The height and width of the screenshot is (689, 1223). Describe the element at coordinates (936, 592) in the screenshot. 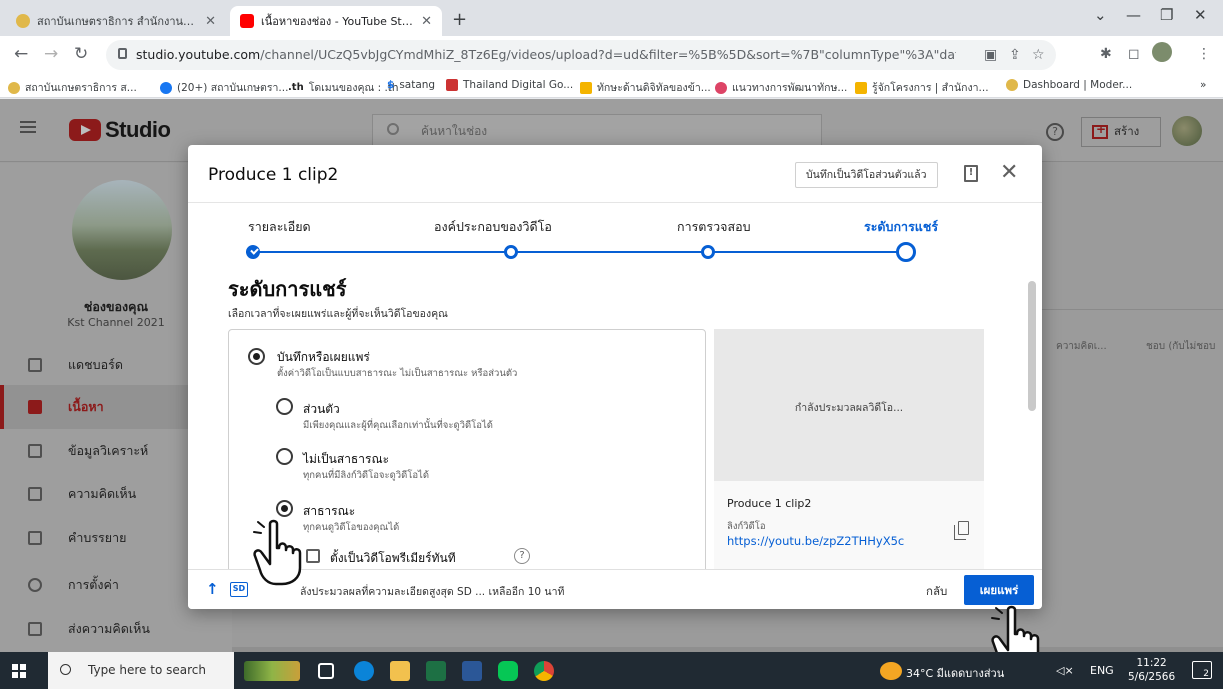

I see `back-button: กลับ` at that location.